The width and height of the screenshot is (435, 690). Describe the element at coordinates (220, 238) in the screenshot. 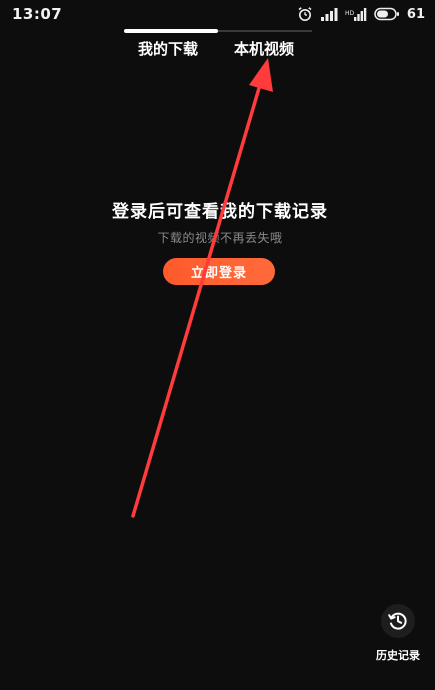

I see `empty-state-subtitle: 下载的视频不再丢失哦` at that location.